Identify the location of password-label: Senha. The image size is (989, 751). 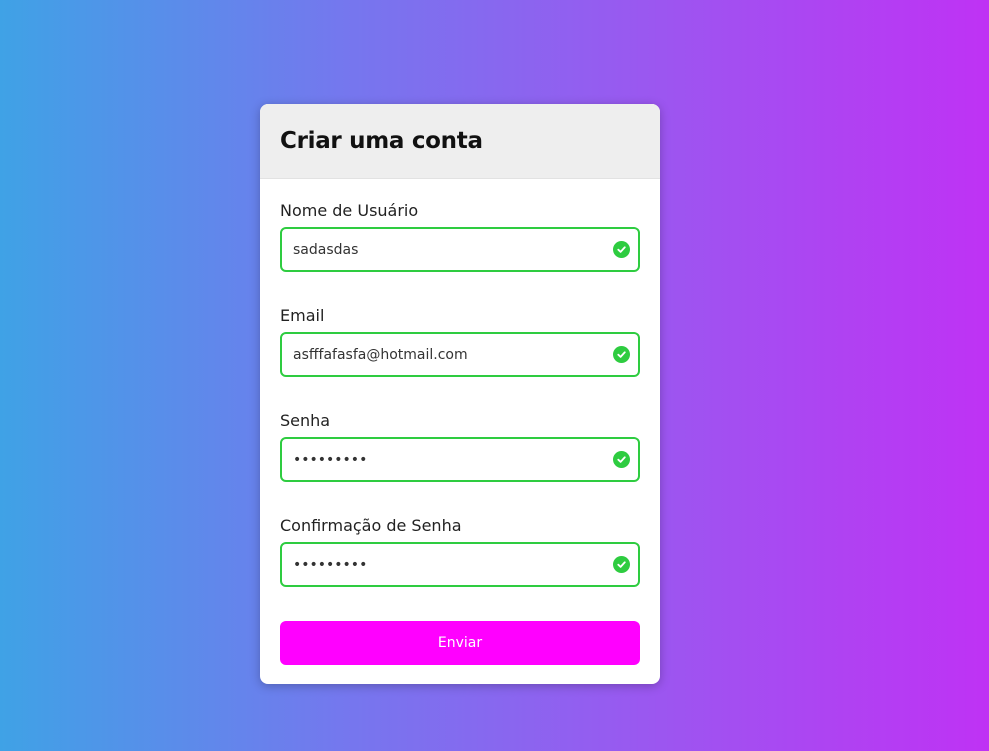
(305, 420).